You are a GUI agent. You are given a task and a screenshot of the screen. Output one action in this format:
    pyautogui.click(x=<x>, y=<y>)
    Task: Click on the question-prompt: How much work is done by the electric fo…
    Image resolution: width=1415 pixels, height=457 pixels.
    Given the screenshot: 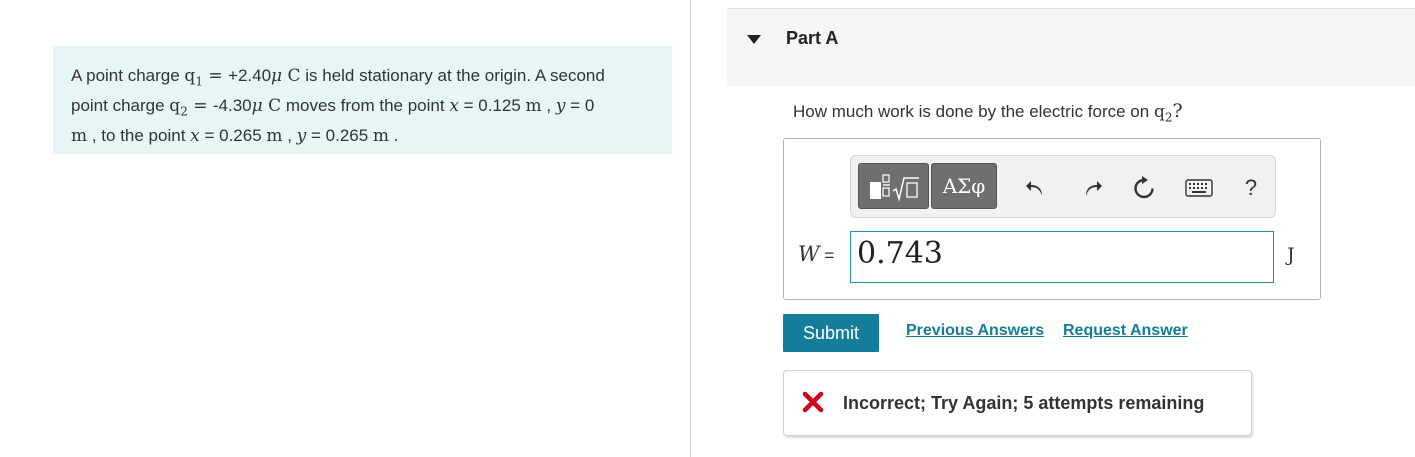 What is the action you would take?
    pyautogui.click(x=973, y=111)
    